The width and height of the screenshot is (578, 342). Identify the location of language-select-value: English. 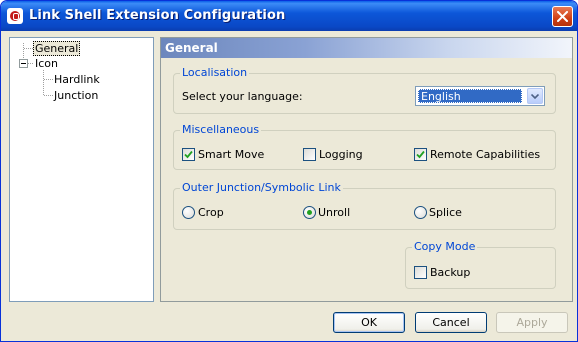
(470, 96).